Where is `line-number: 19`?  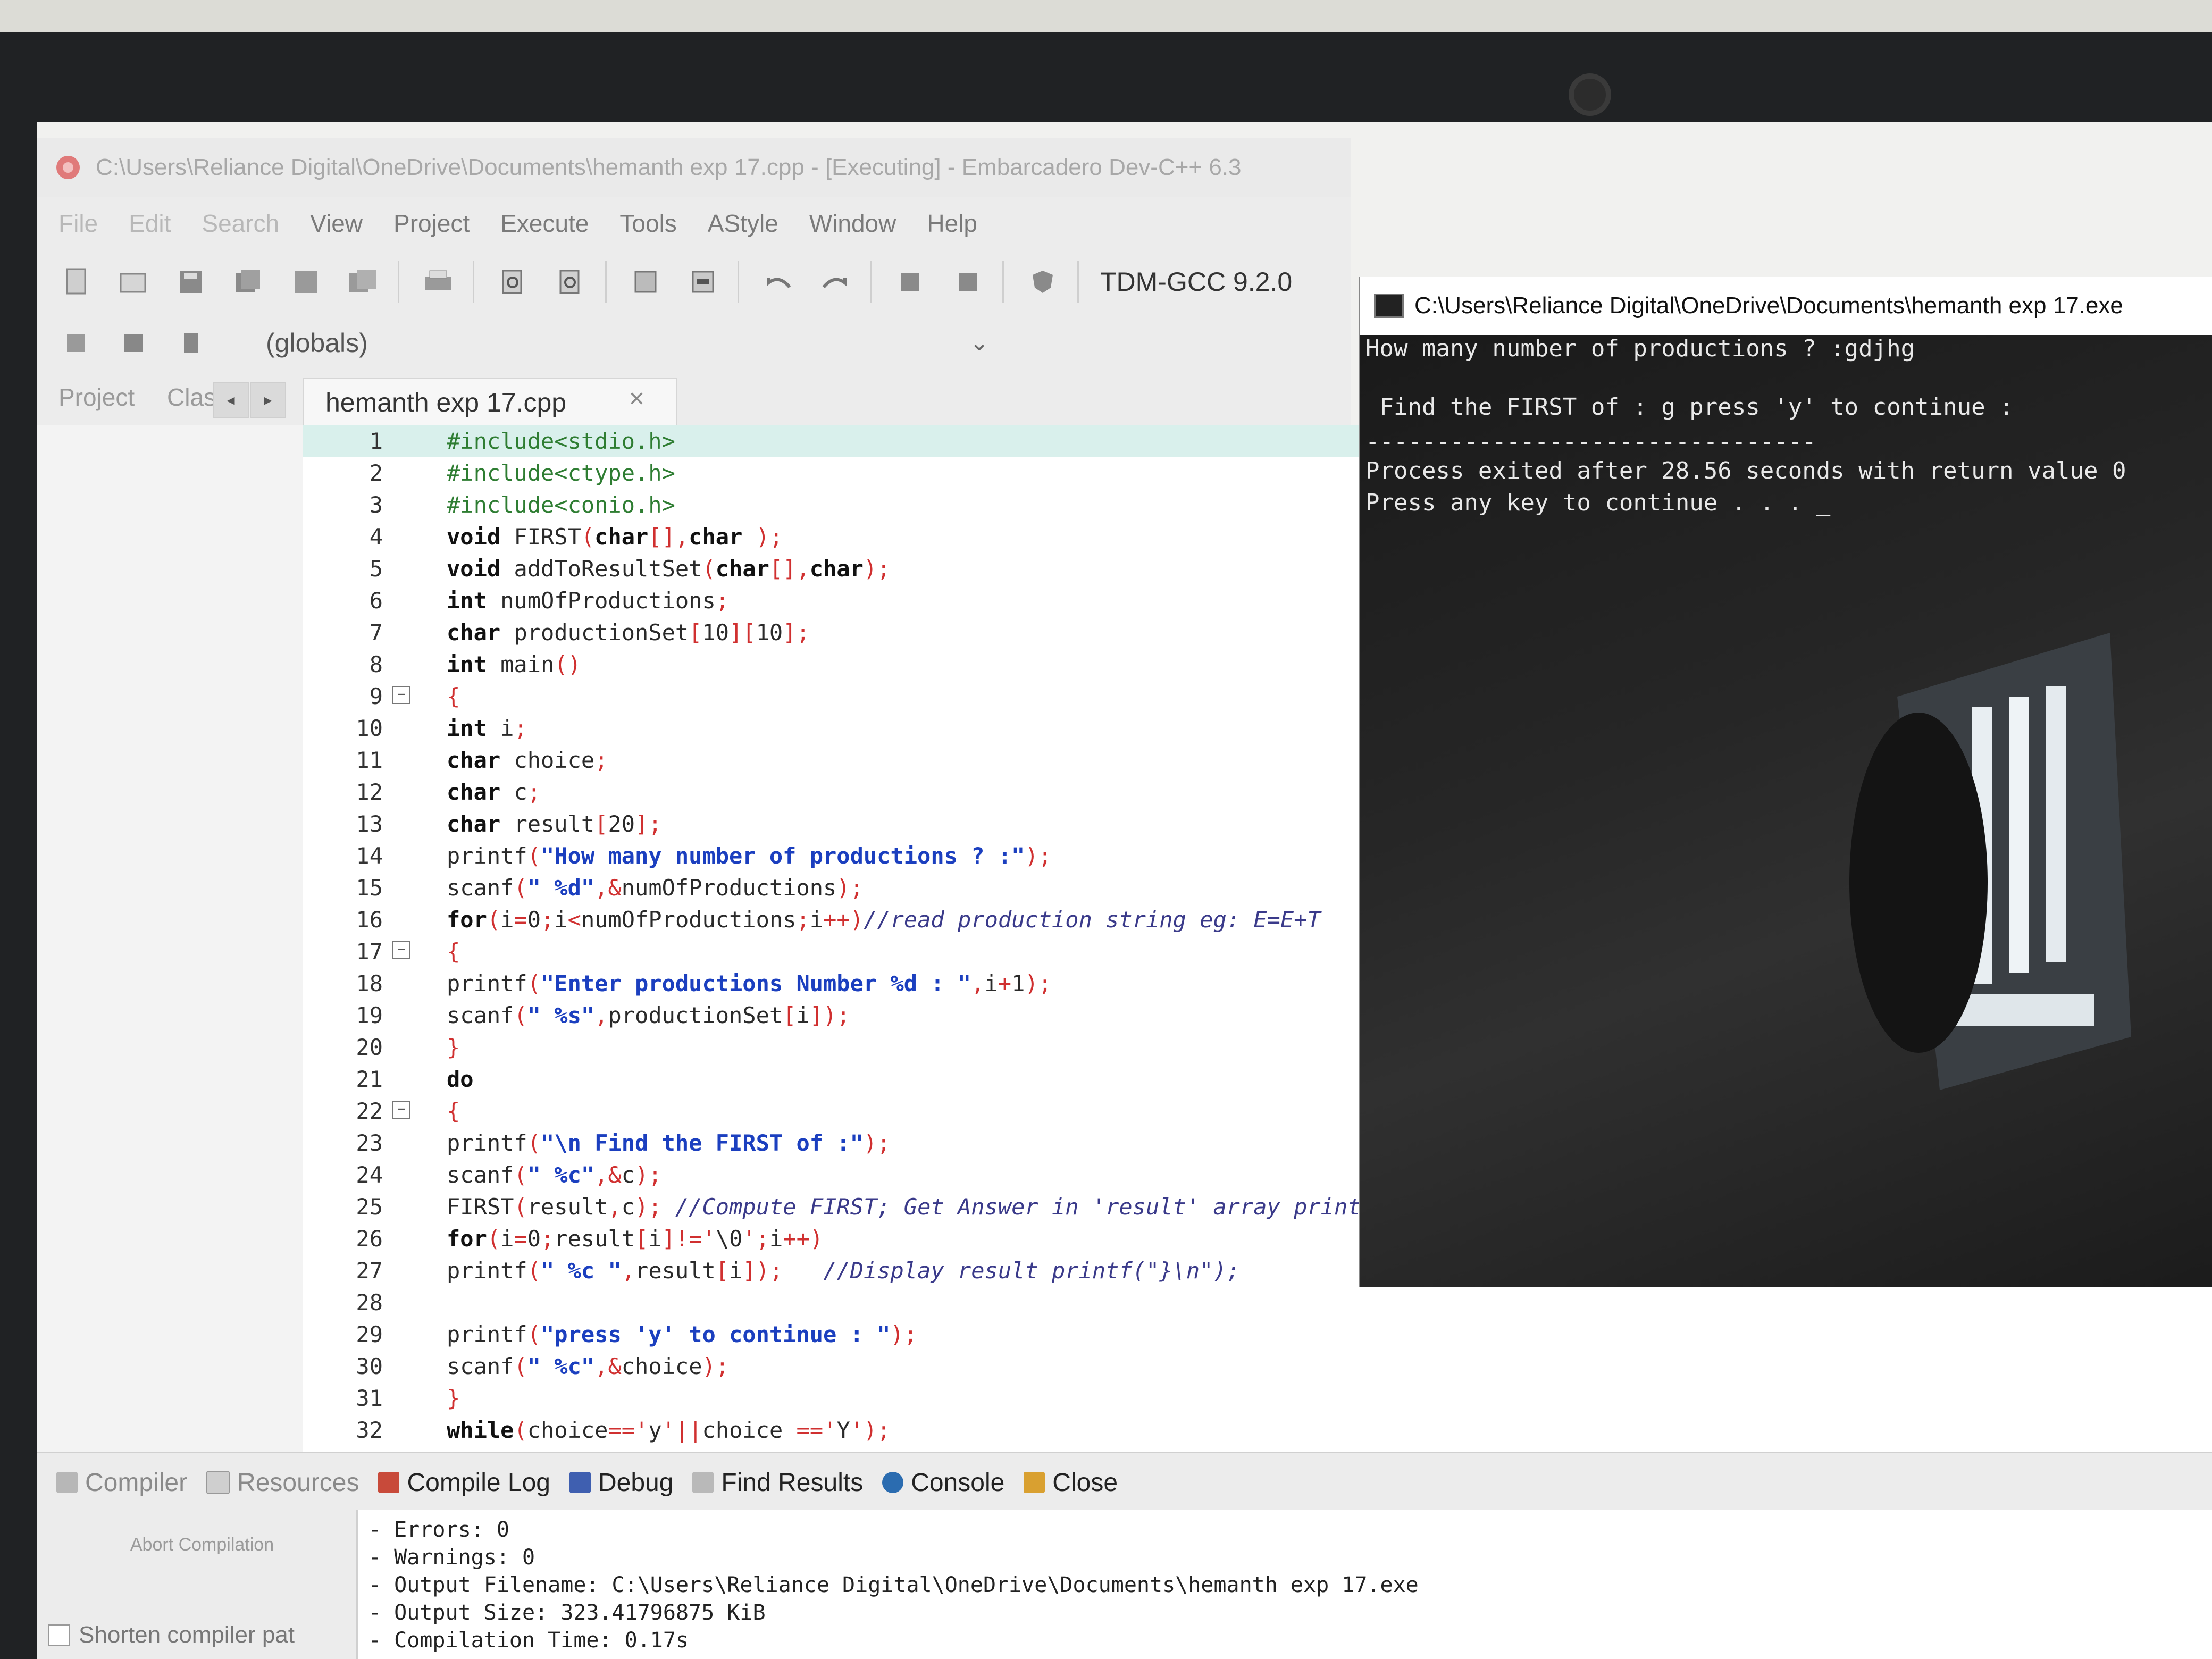
line-number: 19 is located at coordinates (369, 1015).